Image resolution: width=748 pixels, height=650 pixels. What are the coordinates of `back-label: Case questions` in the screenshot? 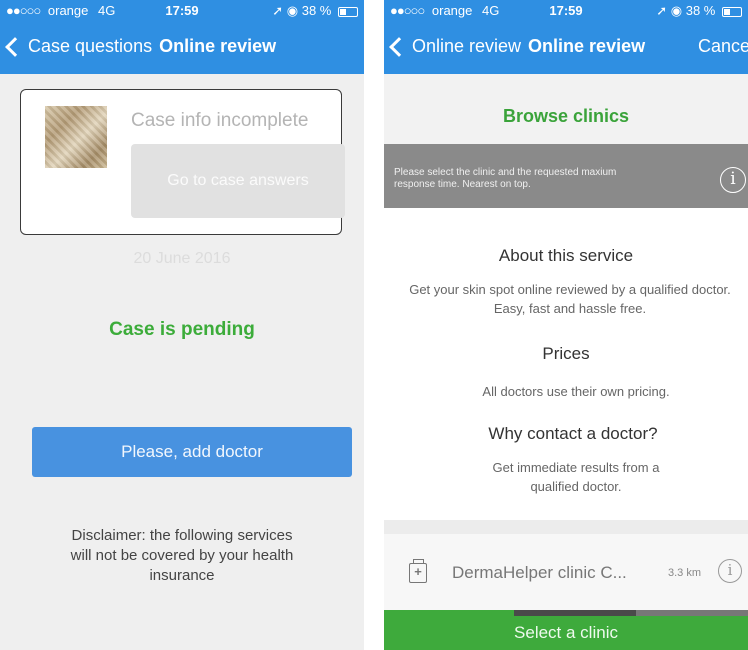 It's located at (90, 46).